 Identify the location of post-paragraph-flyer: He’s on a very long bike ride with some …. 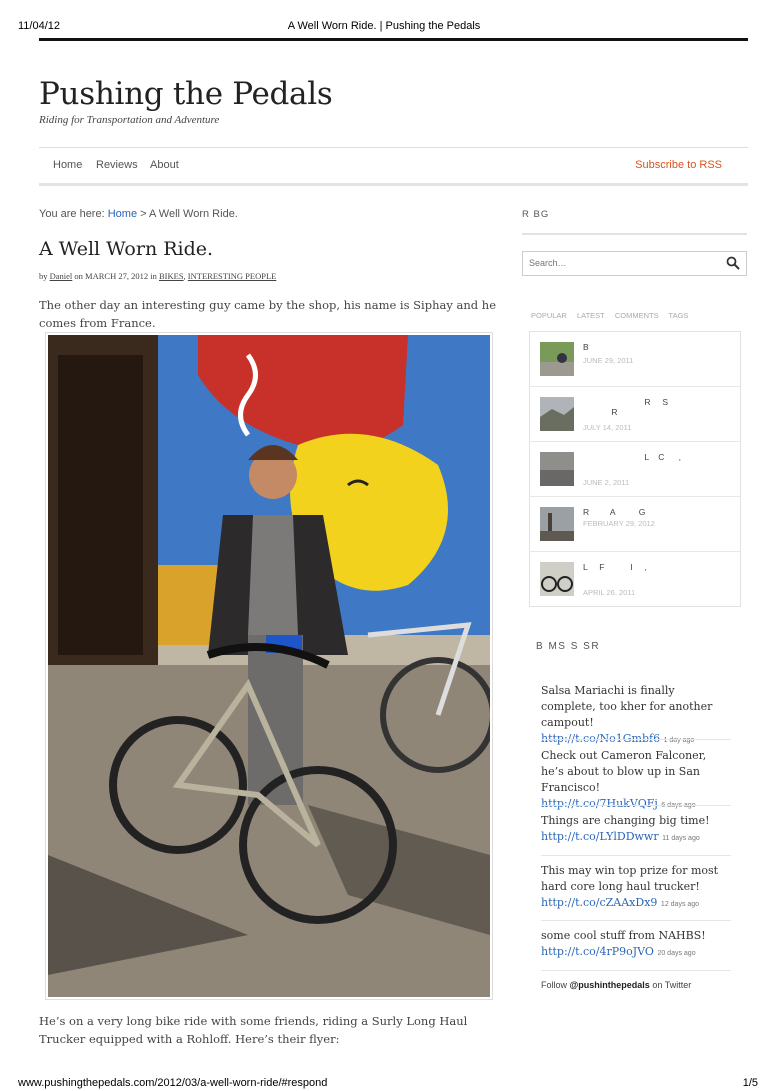
(253, 1030).